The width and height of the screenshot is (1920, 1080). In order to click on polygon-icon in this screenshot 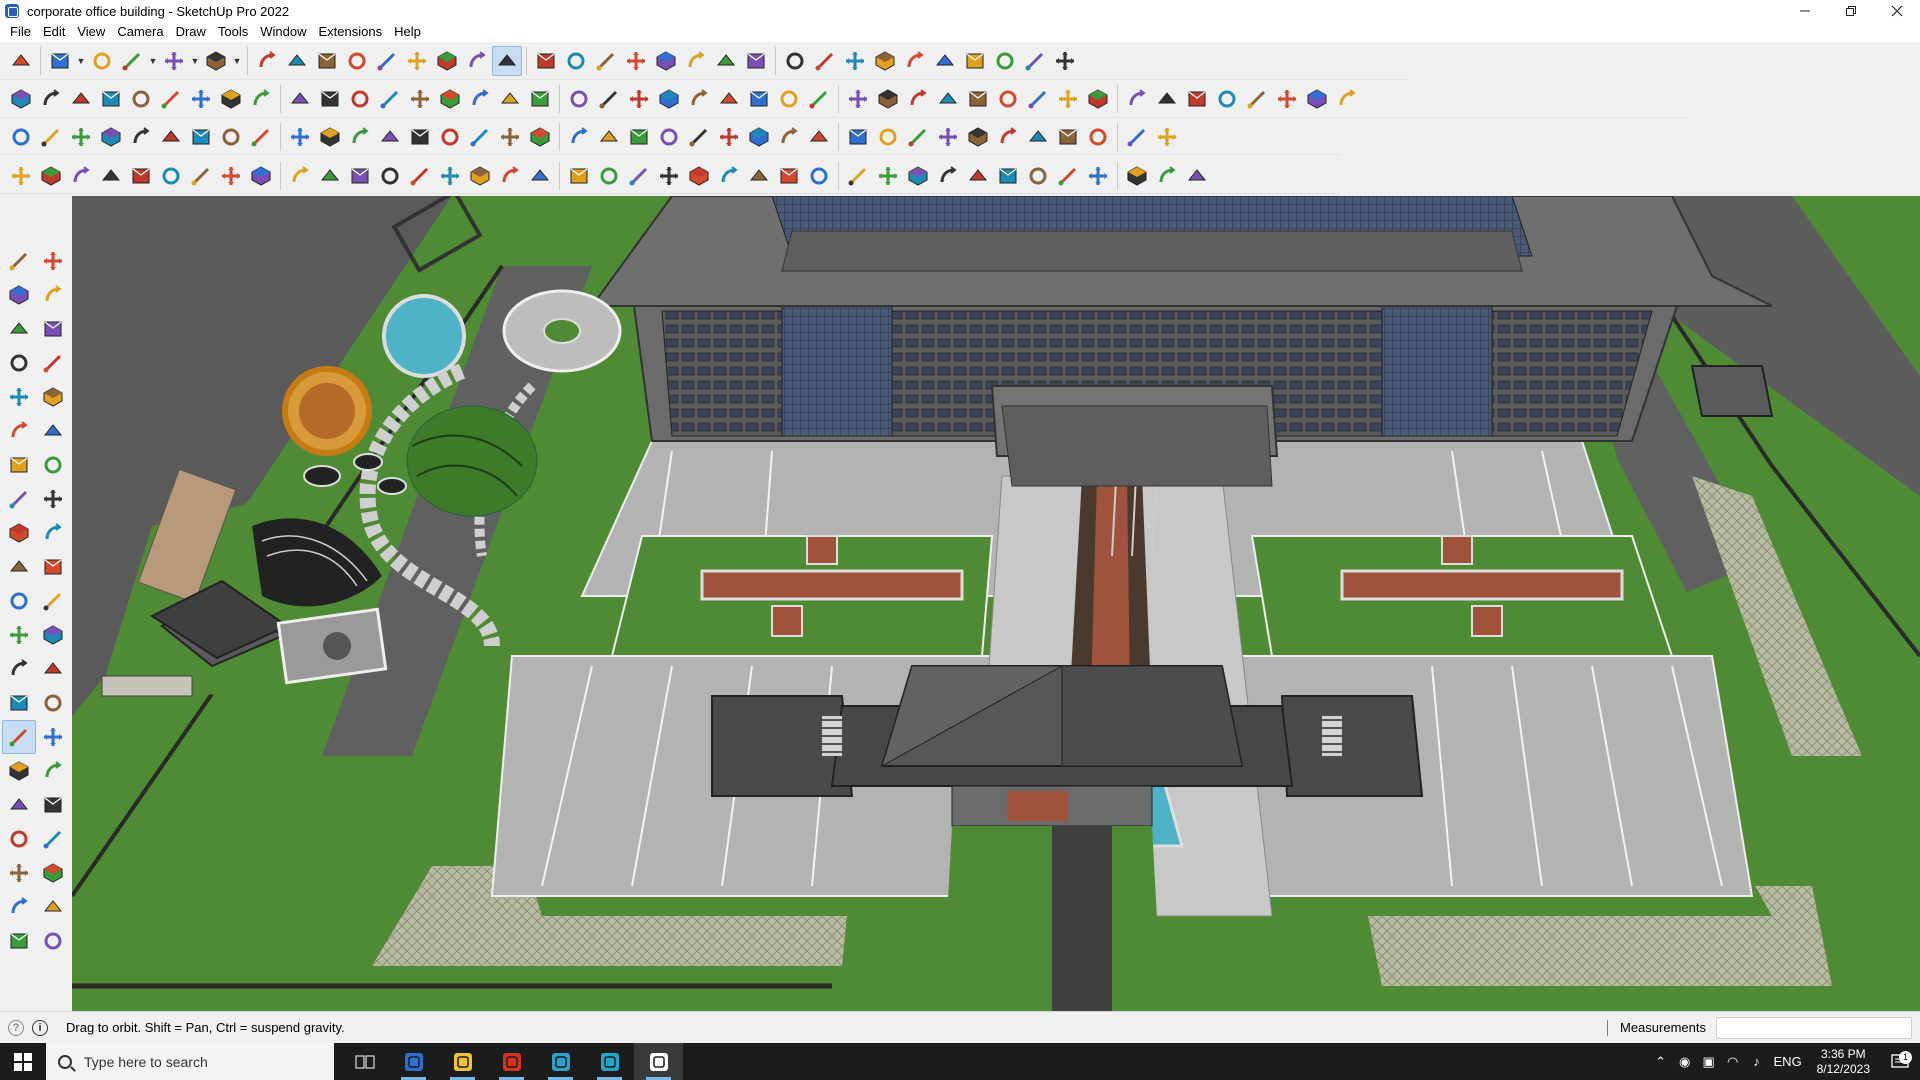, I will do `click(53, 431)`.